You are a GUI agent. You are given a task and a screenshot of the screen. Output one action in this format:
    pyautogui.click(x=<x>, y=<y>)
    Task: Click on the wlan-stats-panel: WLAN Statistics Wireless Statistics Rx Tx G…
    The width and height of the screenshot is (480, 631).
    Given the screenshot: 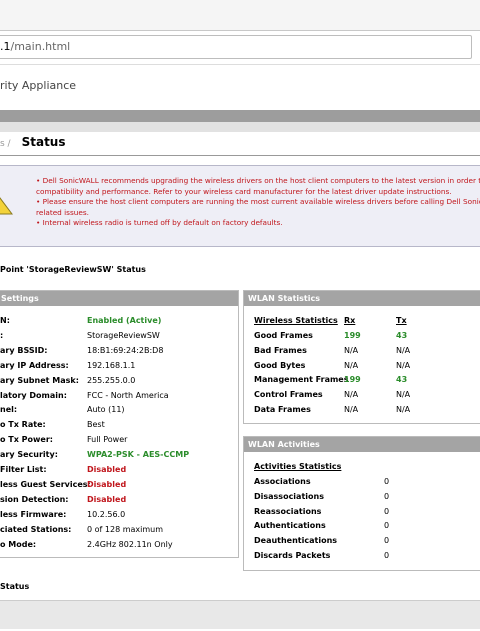 What is the action you would take?
    pyautogui.click(x=361, y=357)
    